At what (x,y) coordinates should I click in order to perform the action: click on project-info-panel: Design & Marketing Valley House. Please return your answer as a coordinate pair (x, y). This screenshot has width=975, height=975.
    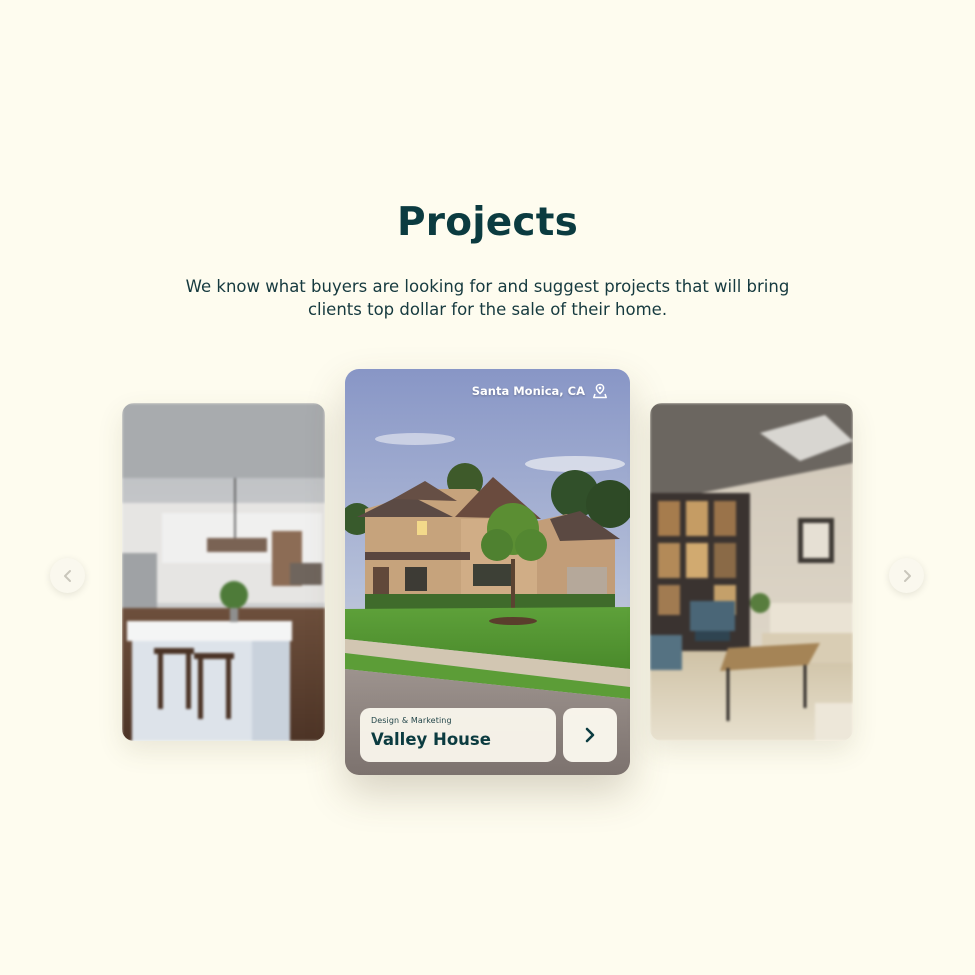
    Looking at the image, I should click on (458, 735).